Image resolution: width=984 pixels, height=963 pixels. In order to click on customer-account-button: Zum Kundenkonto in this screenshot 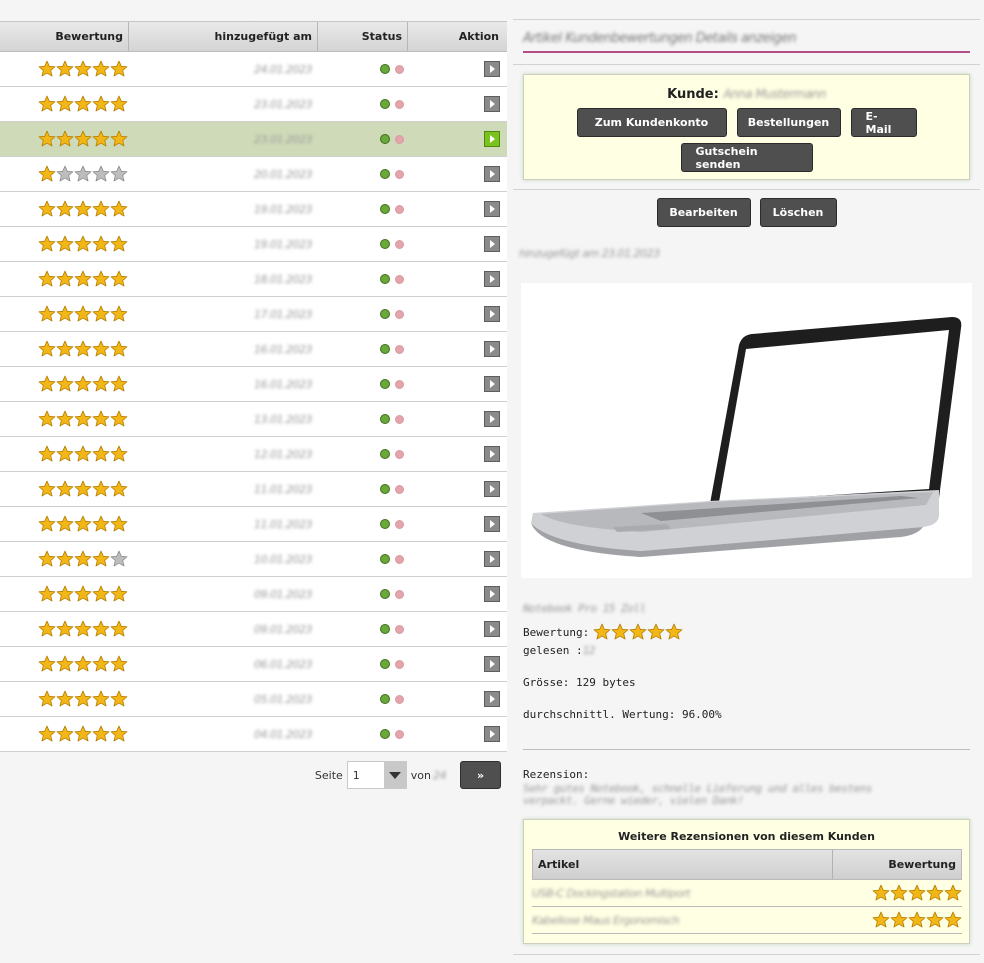, I will do `click(651, 122)`.